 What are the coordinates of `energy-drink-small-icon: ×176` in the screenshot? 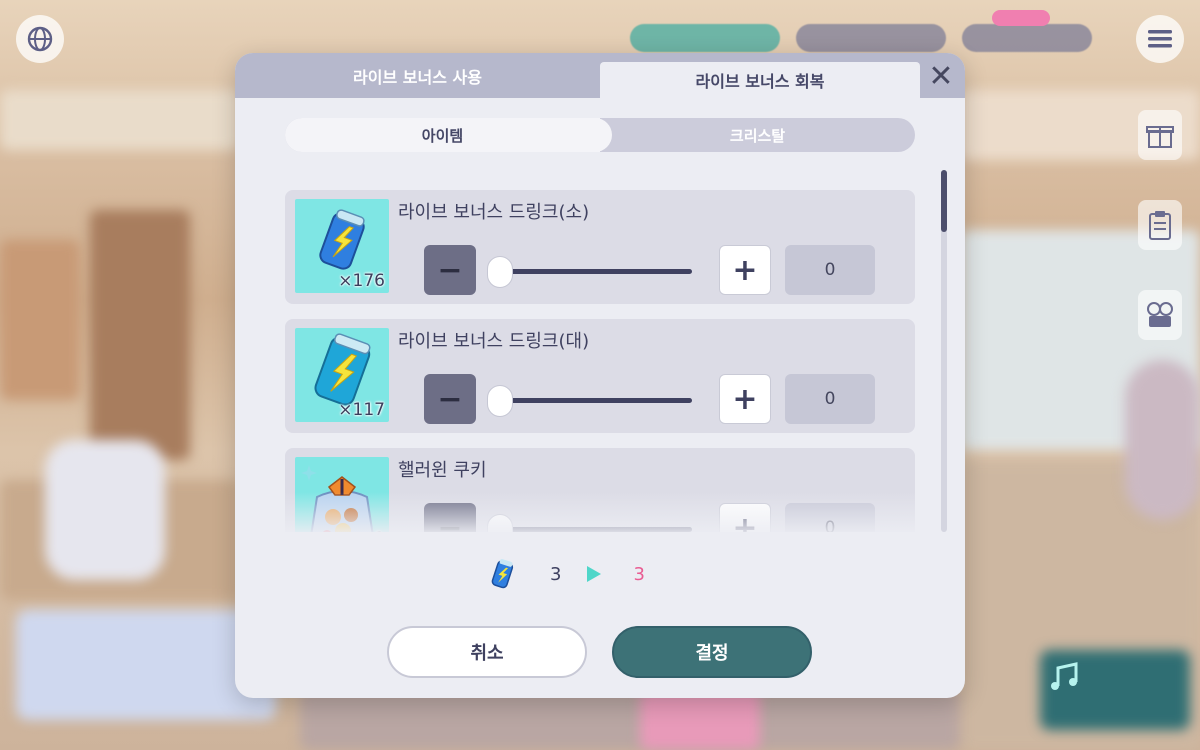 It's located at (342, 246).